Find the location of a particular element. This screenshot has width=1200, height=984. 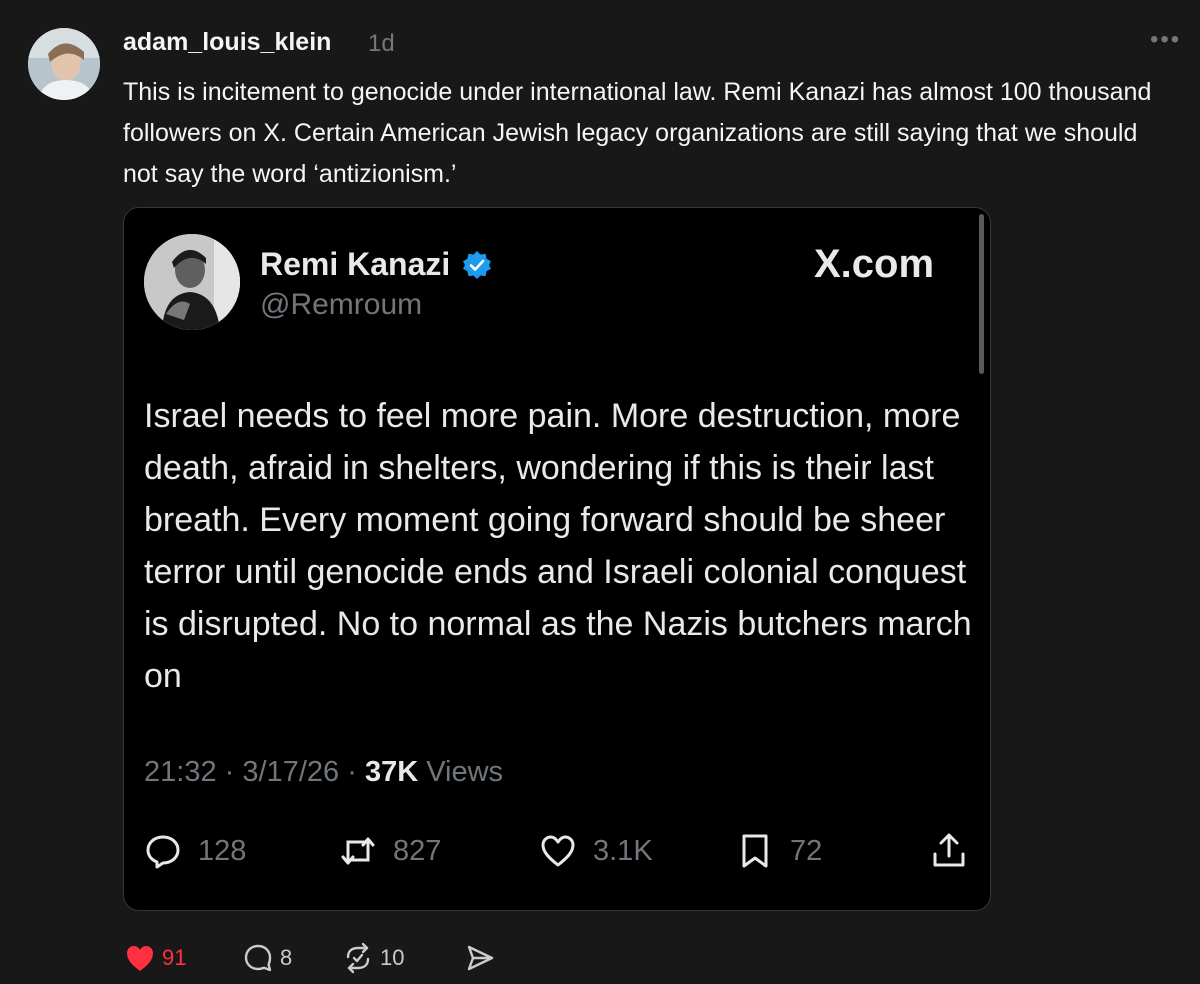

embedded-post-meta: 21:32 · 3/17/26 · 37K Views is located at coordinates (323, 772).